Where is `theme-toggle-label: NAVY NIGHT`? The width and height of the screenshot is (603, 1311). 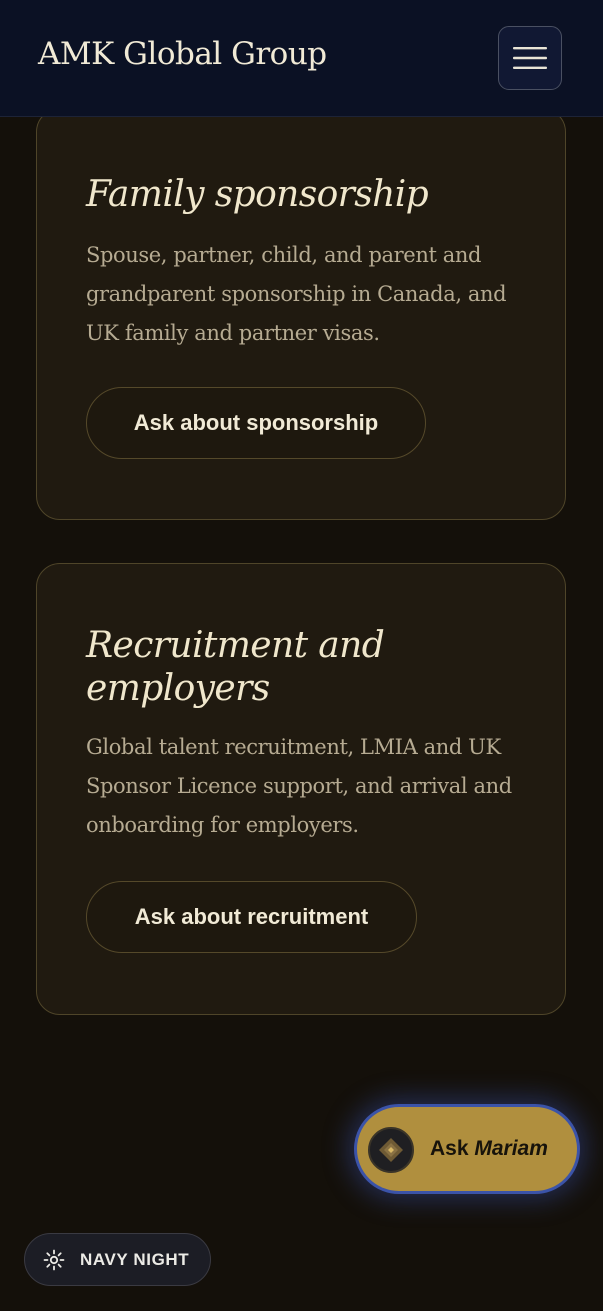
theme-toggle-label: NAVY NIGHT is located at coordinates (135, 1259).